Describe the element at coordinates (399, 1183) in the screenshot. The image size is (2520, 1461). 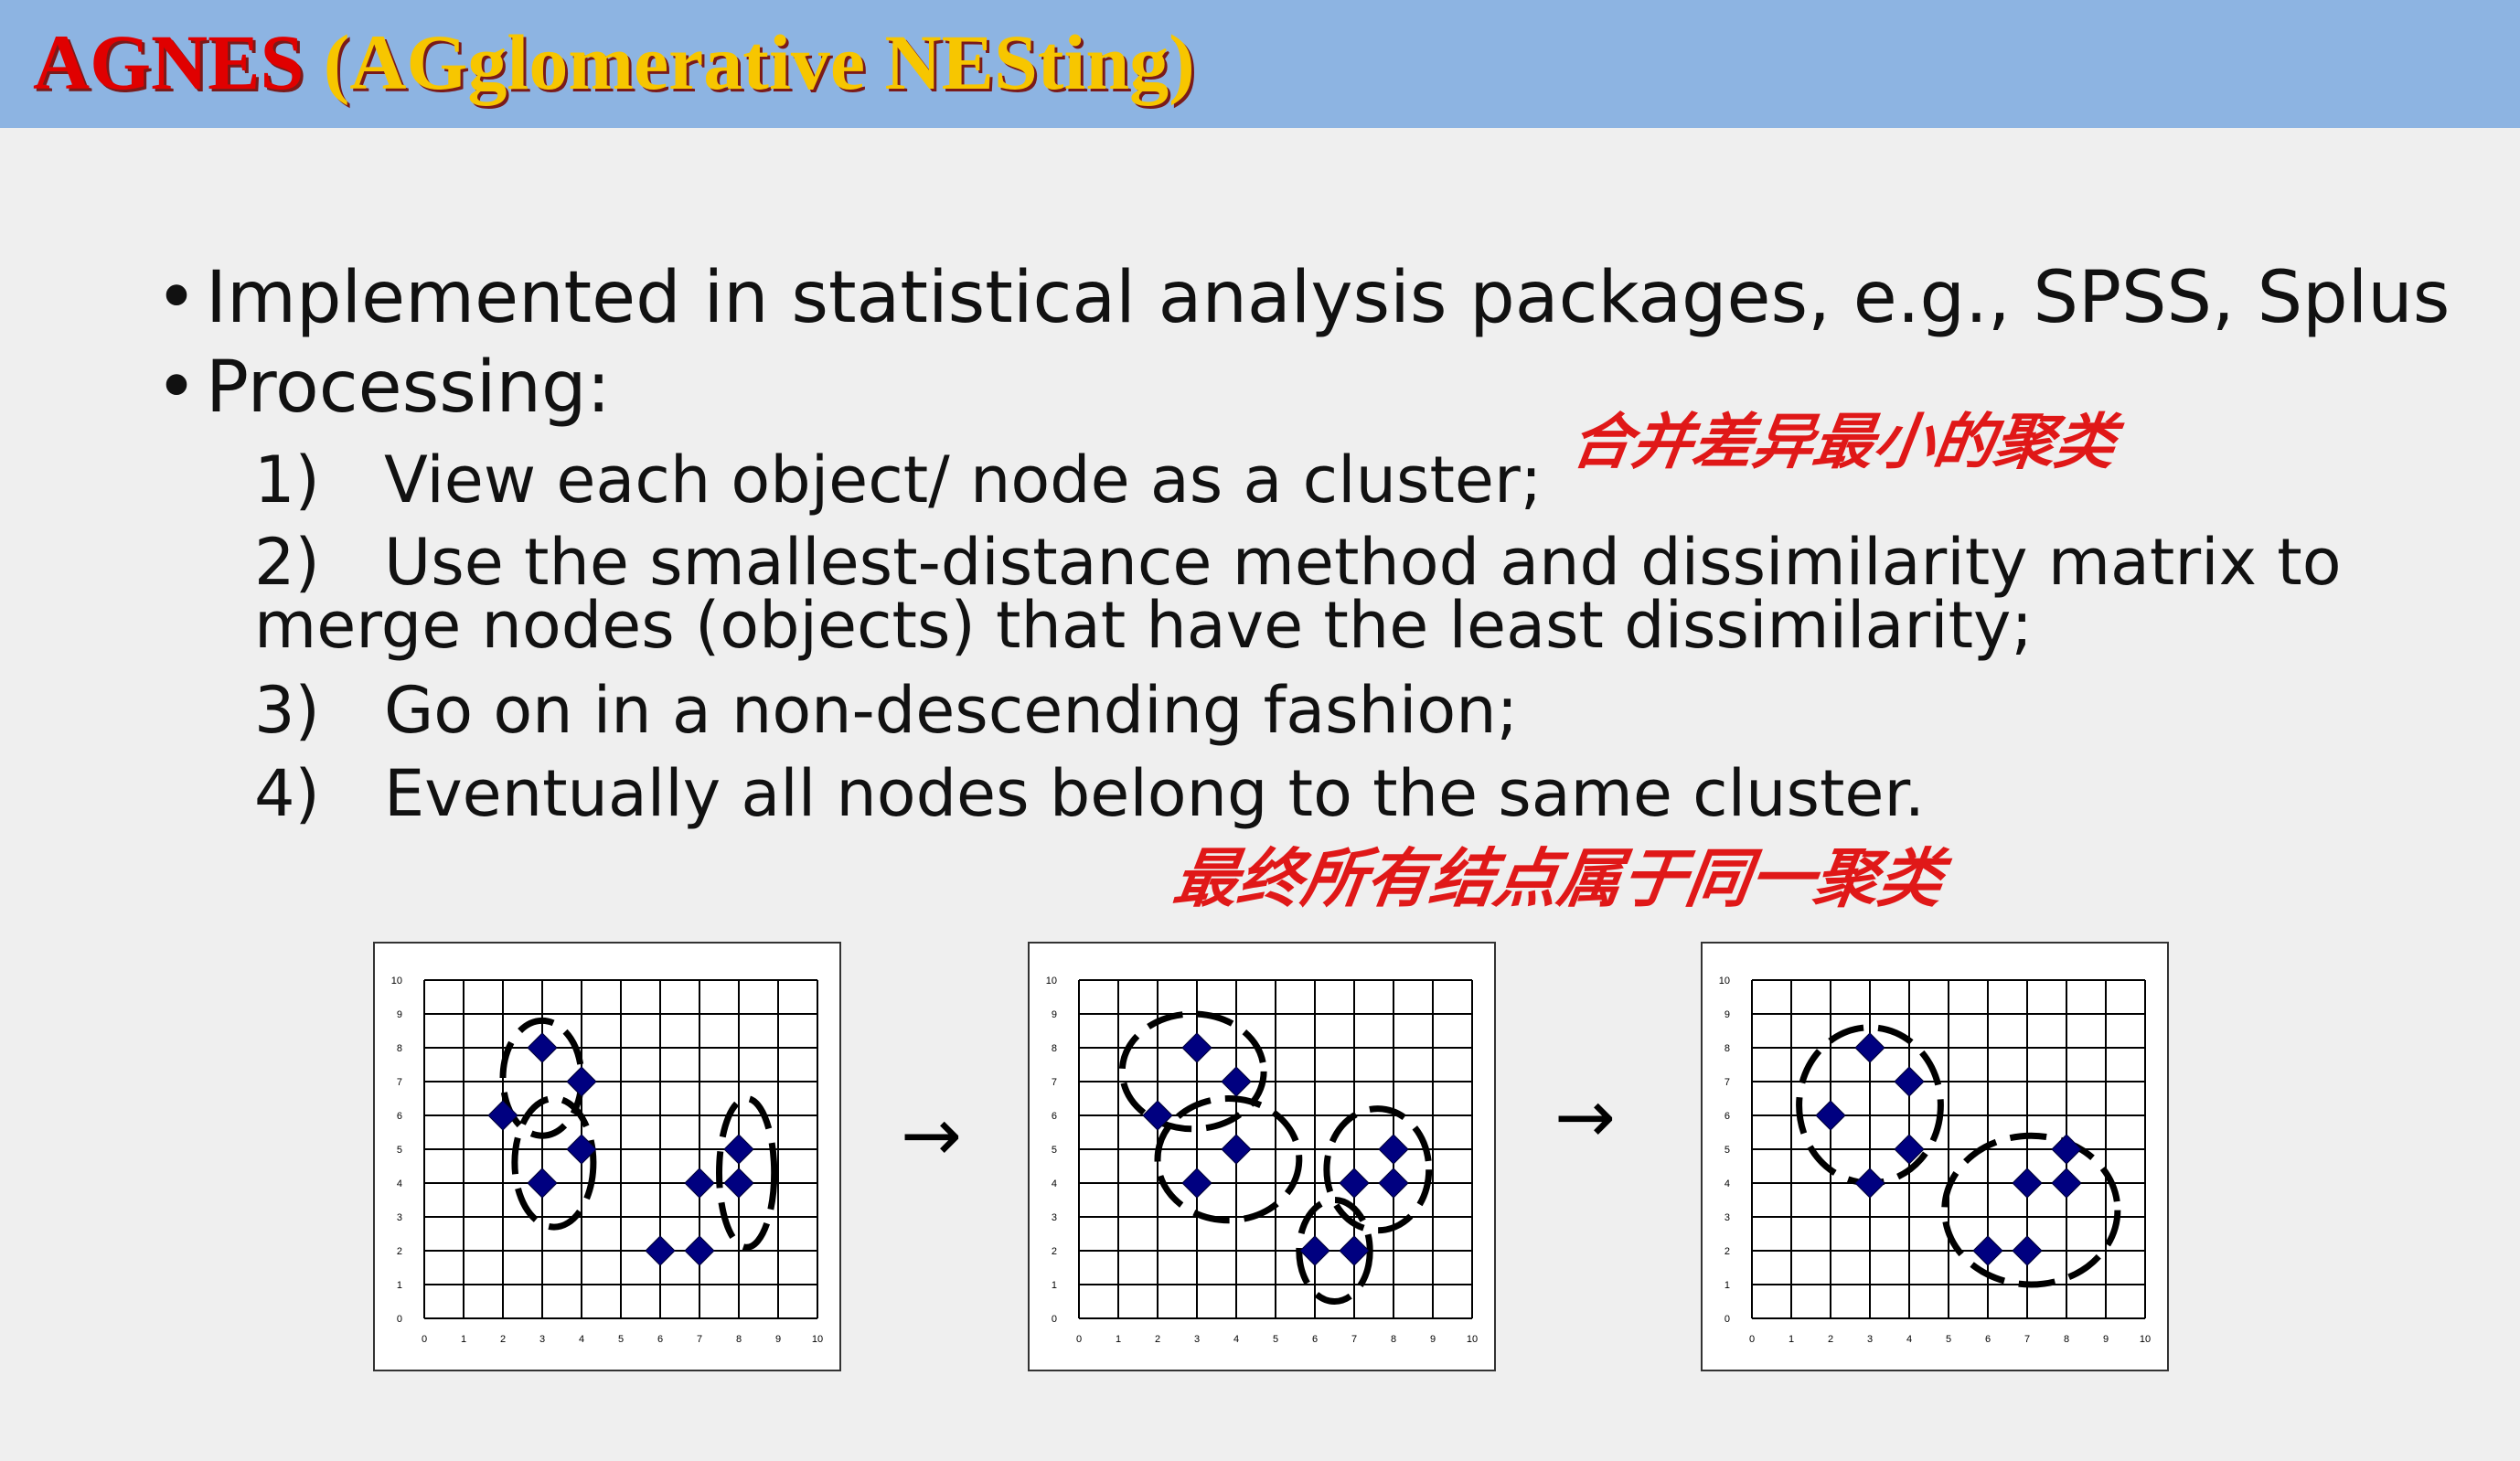
I see `y-tick-label: 4` at that location.